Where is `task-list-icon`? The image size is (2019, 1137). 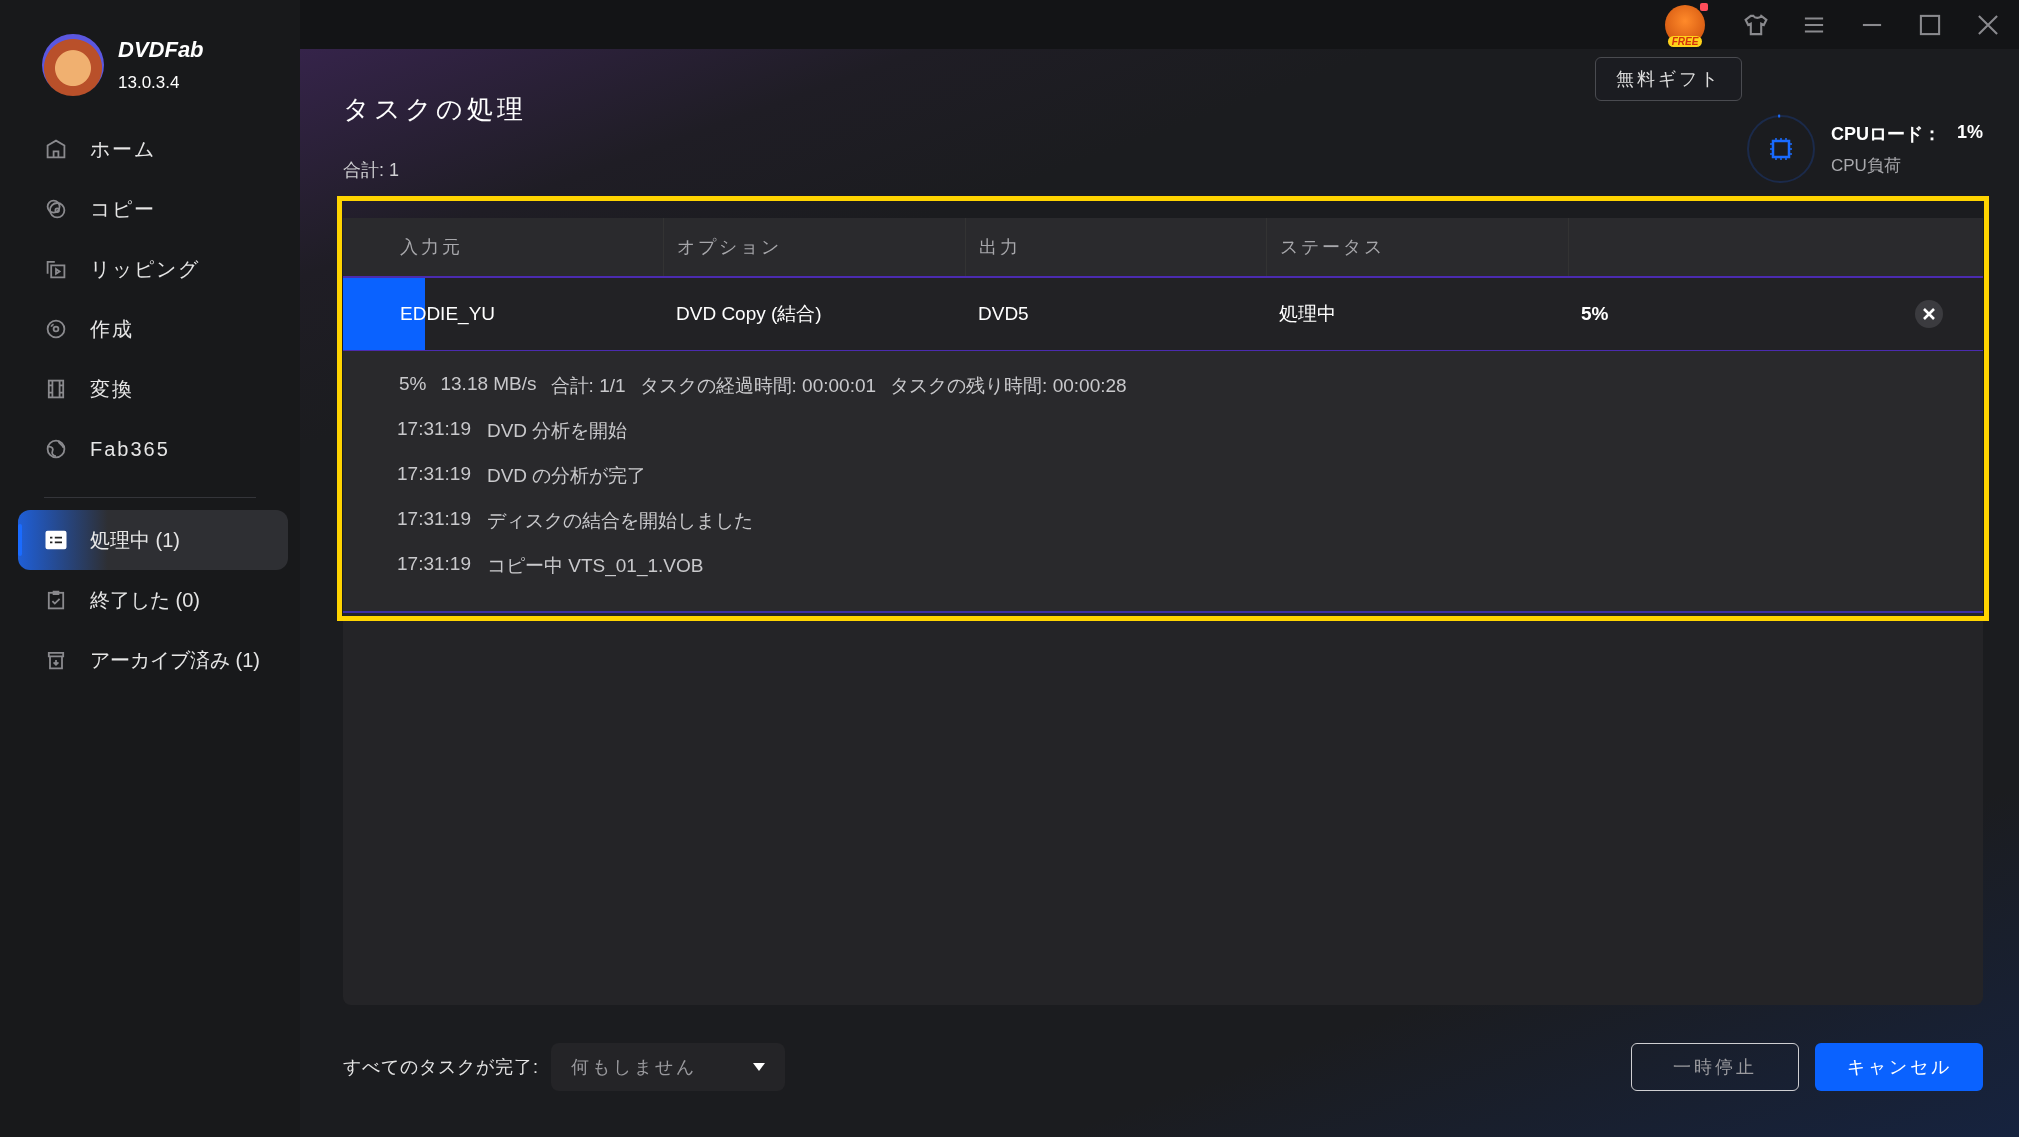 task-list-icon is located at coordinates (56, 540).